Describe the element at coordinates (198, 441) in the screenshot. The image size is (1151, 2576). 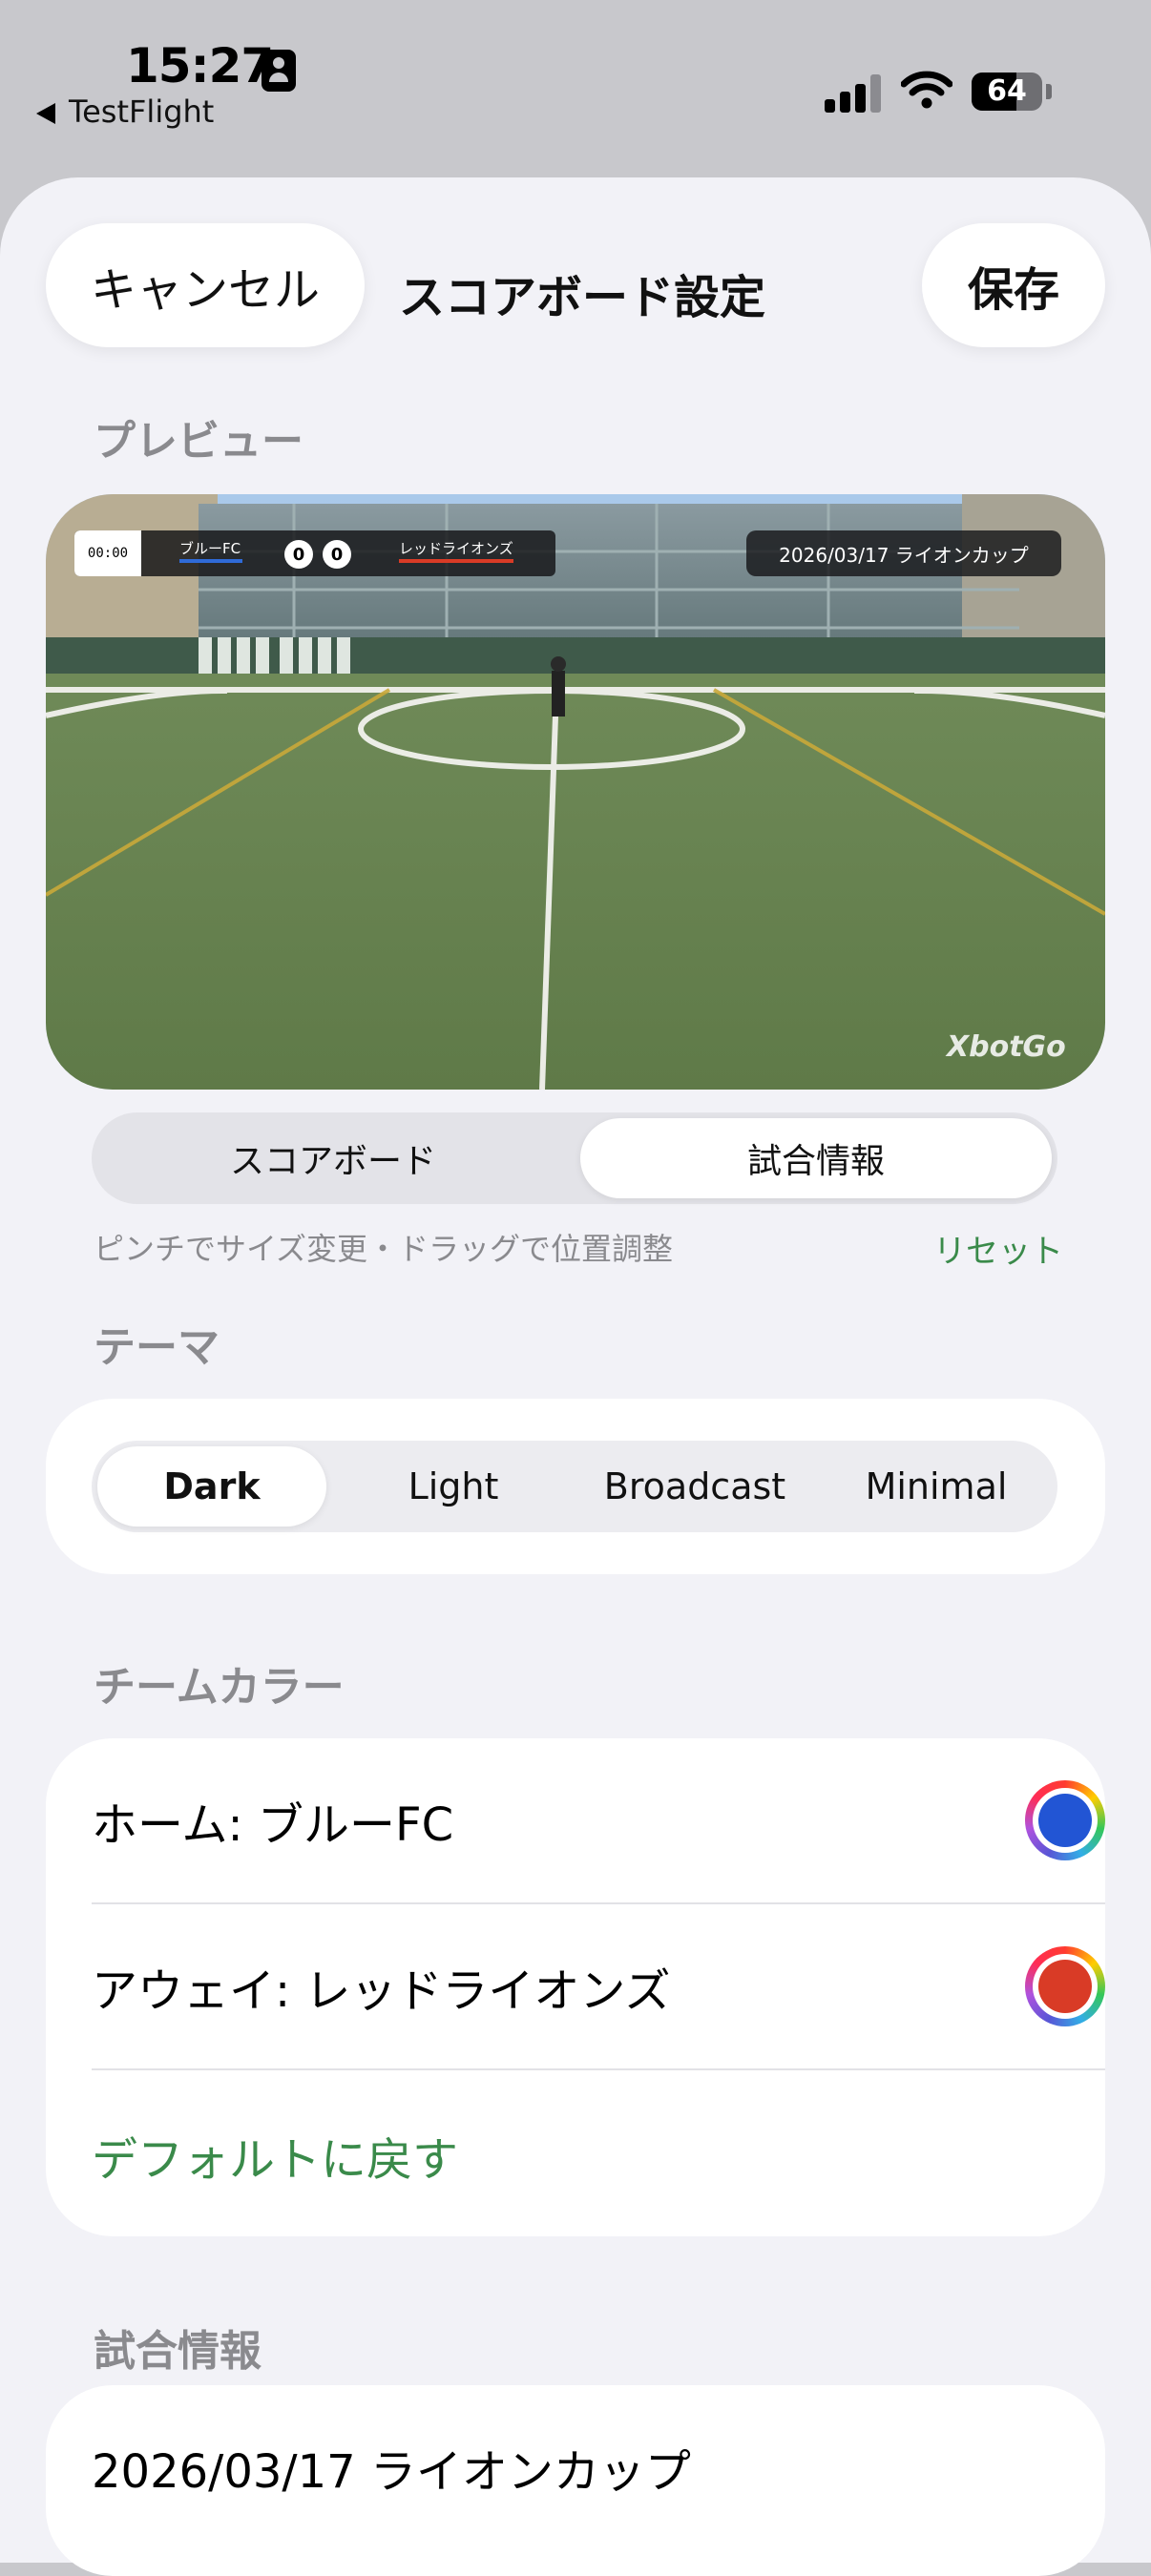
I see `preview-section-header: プレビュー` at that location.